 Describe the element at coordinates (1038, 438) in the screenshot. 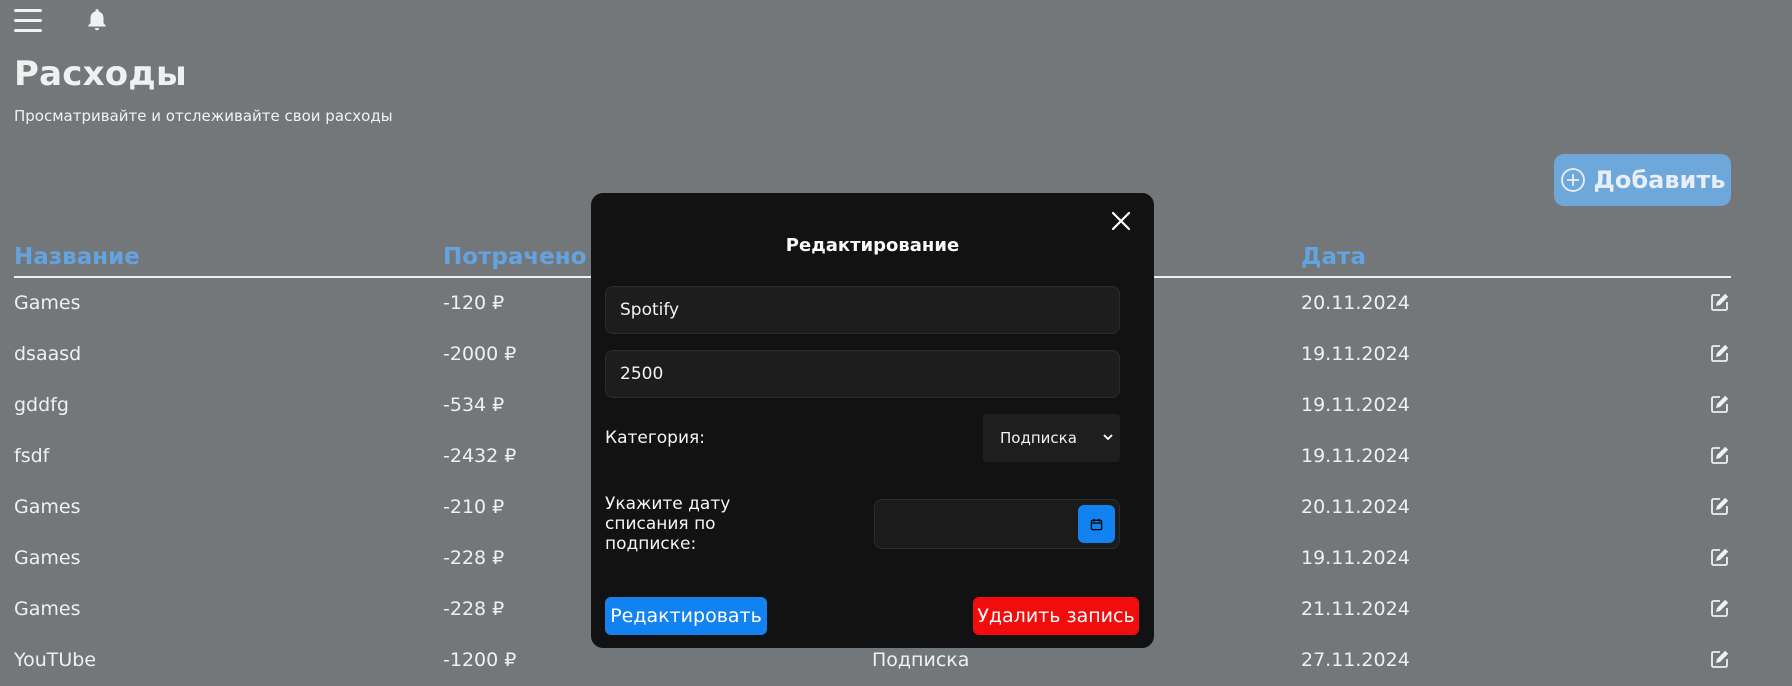

I see `category-selected-value: Подписка` at that location.